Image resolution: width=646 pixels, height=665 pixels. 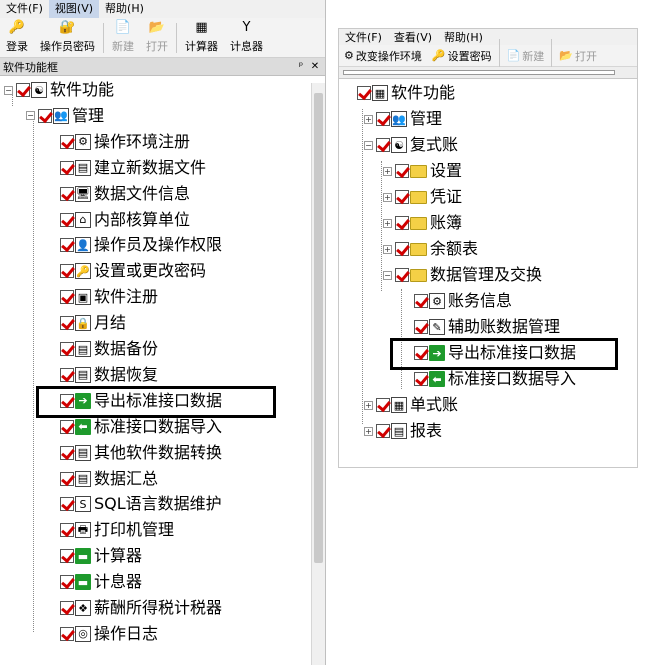 I want to click on scroll-thumb, so click(x=318, y=328).